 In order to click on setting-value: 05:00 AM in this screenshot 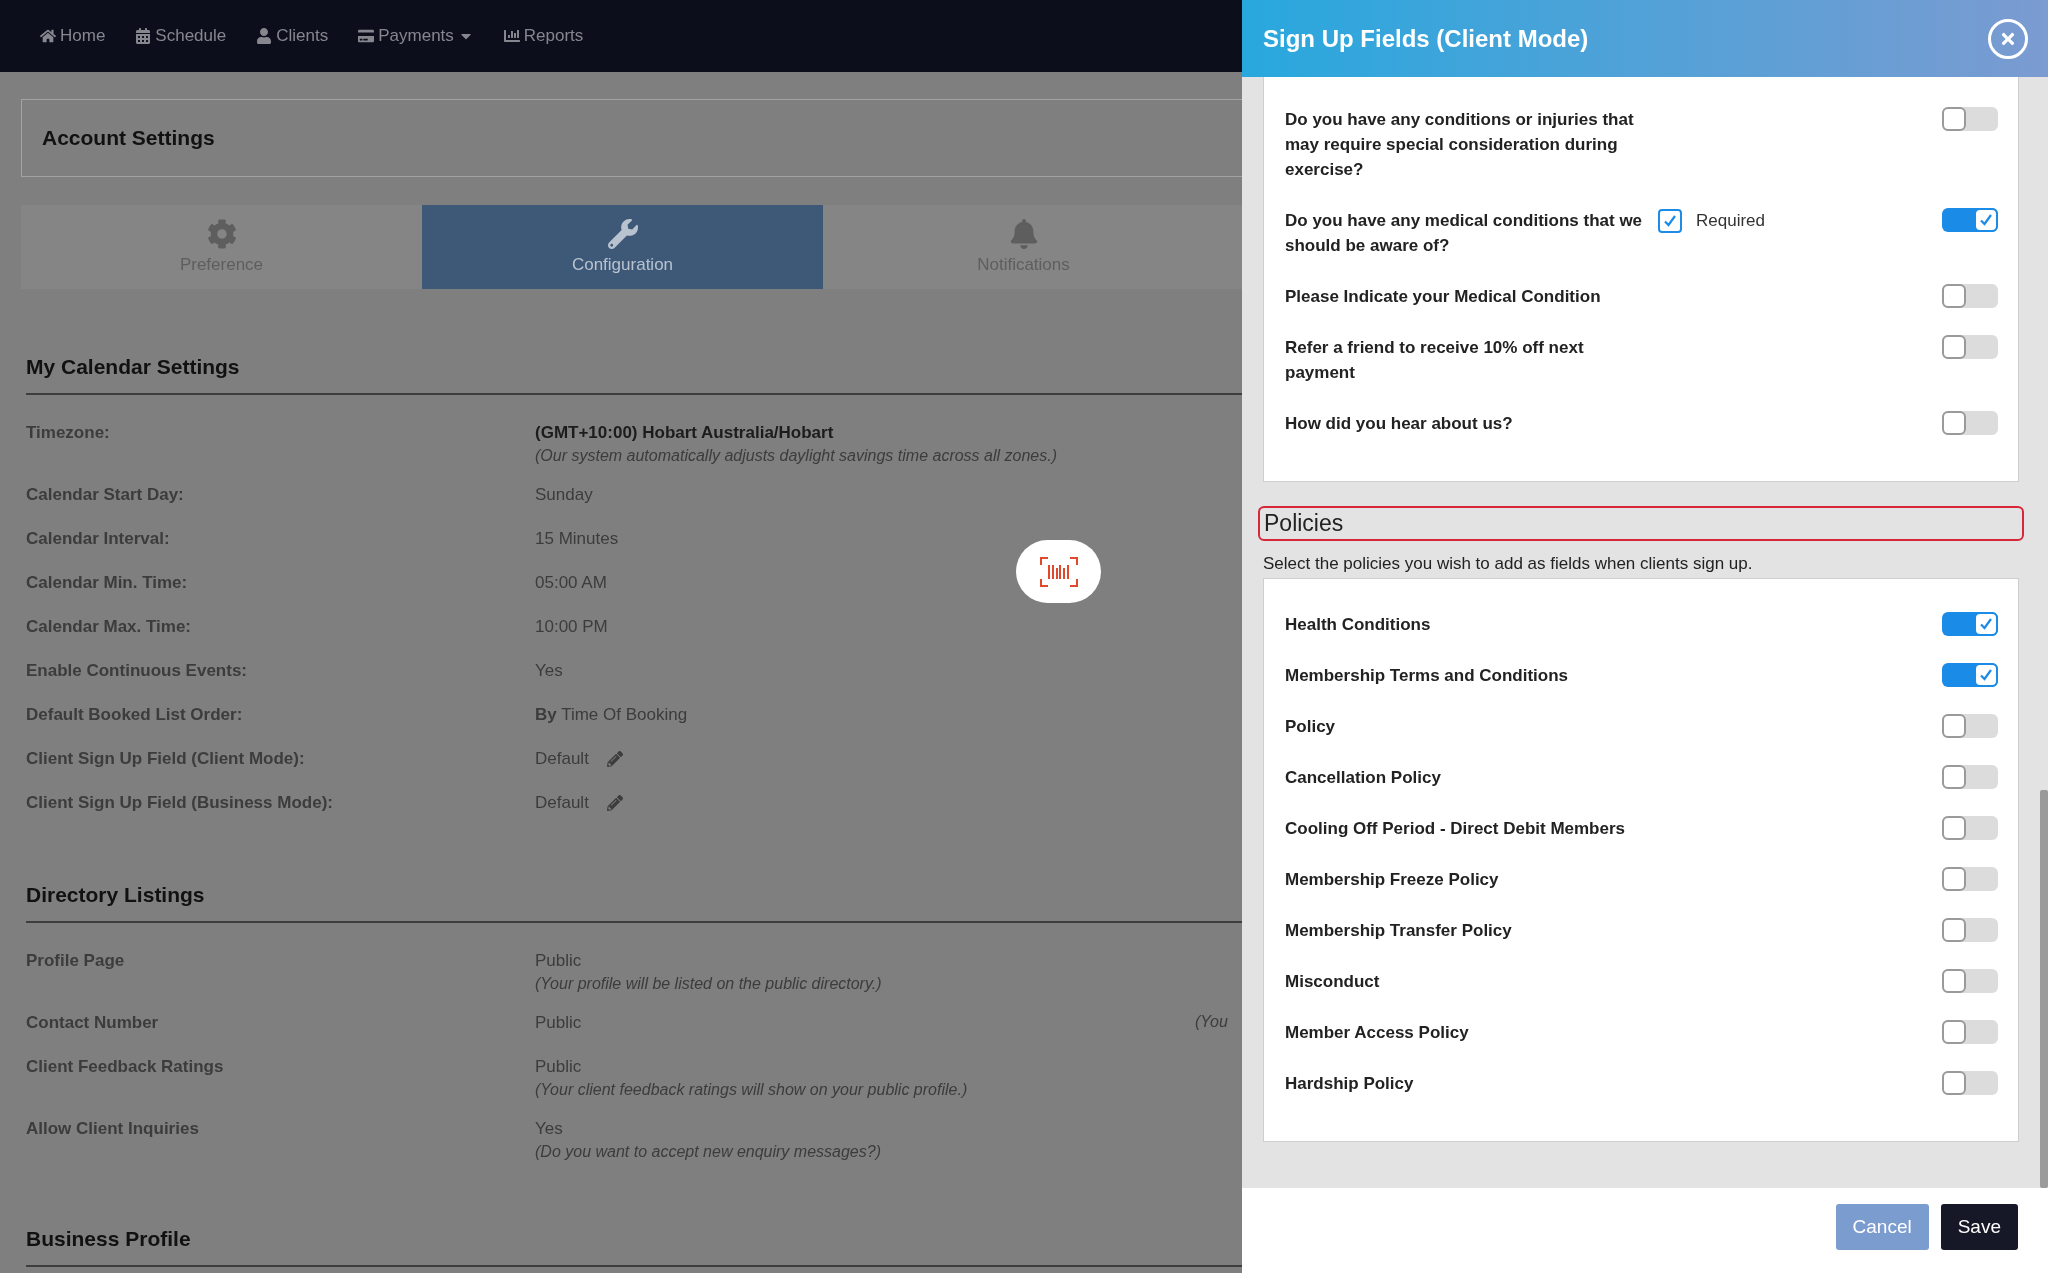, I will do `click(571, 583)`.